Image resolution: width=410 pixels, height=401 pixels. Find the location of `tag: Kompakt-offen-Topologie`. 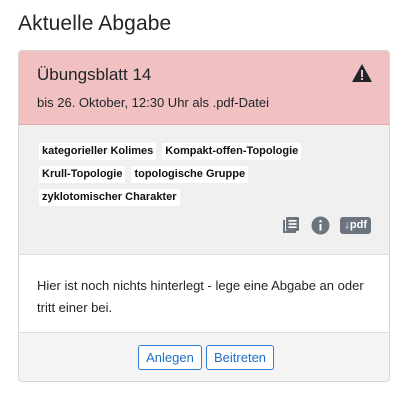

tag: Kompakt-offen-Topologie is located at coordinates (232, 151).